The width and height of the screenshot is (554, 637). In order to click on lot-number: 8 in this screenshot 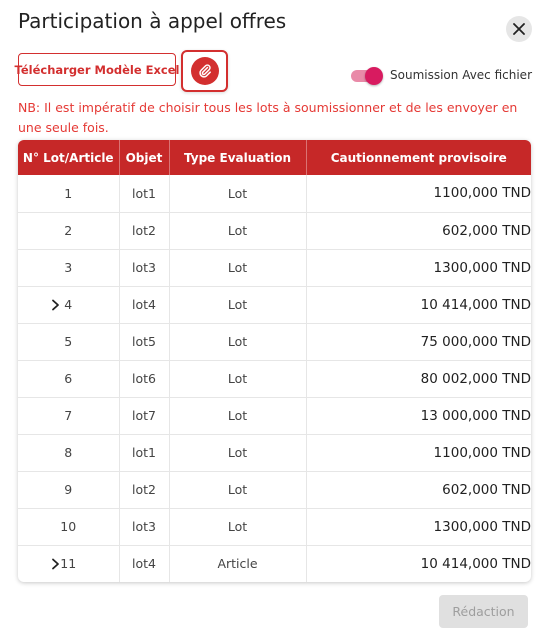, I will do `click(68, 452)`.